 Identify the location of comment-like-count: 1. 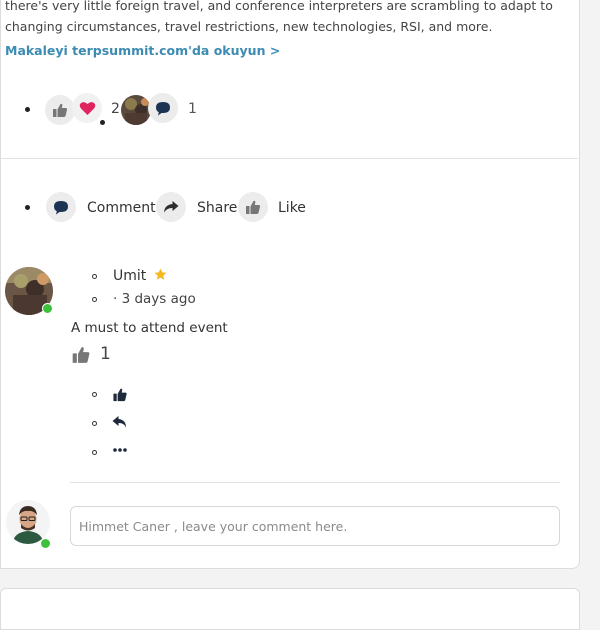
(105, 354).